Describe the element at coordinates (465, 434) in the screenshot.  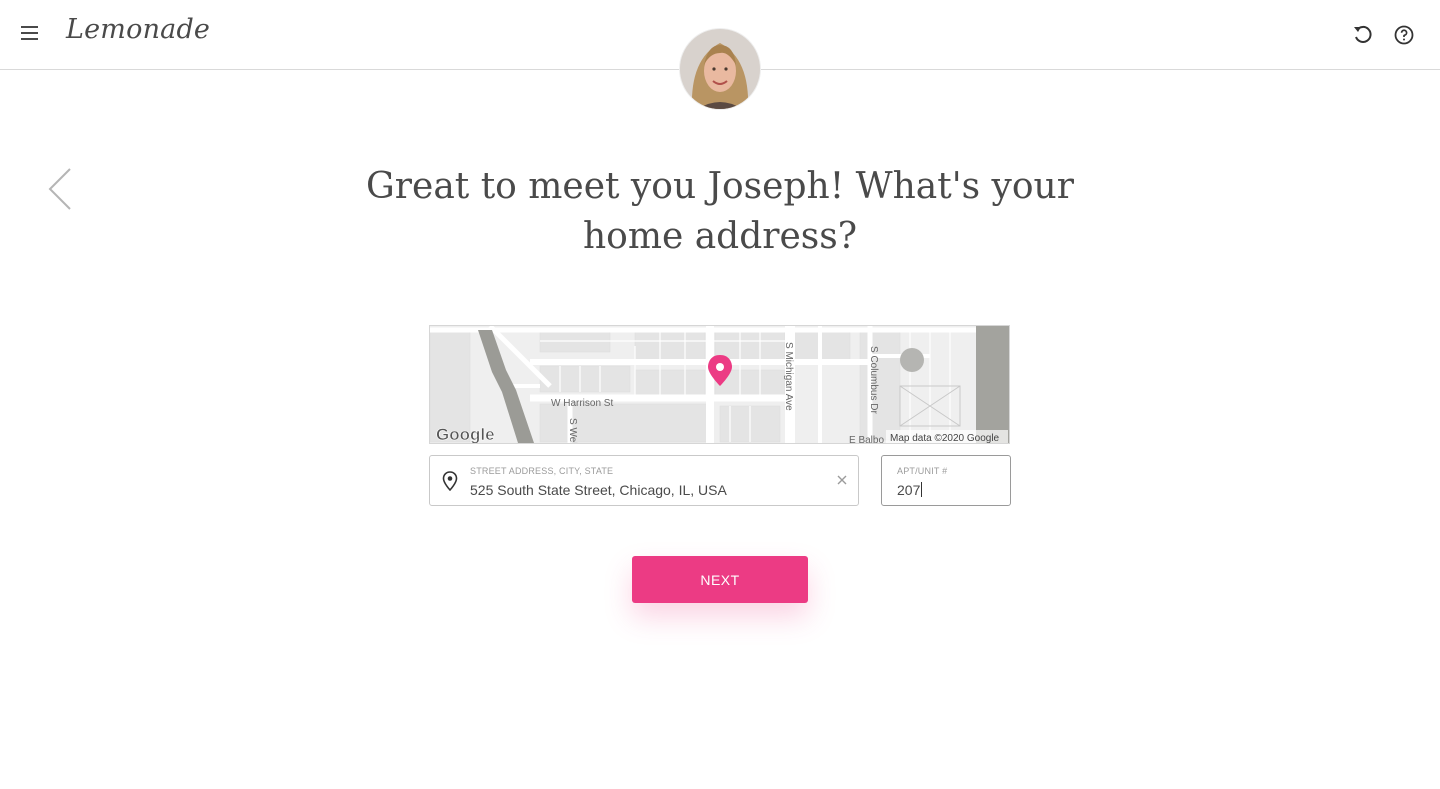
I see `google-logo: Google` at that location.